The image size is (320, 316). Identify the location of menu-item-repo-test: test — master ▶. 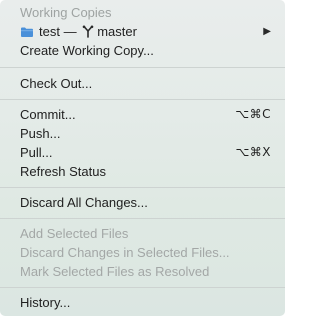
(145, 31).